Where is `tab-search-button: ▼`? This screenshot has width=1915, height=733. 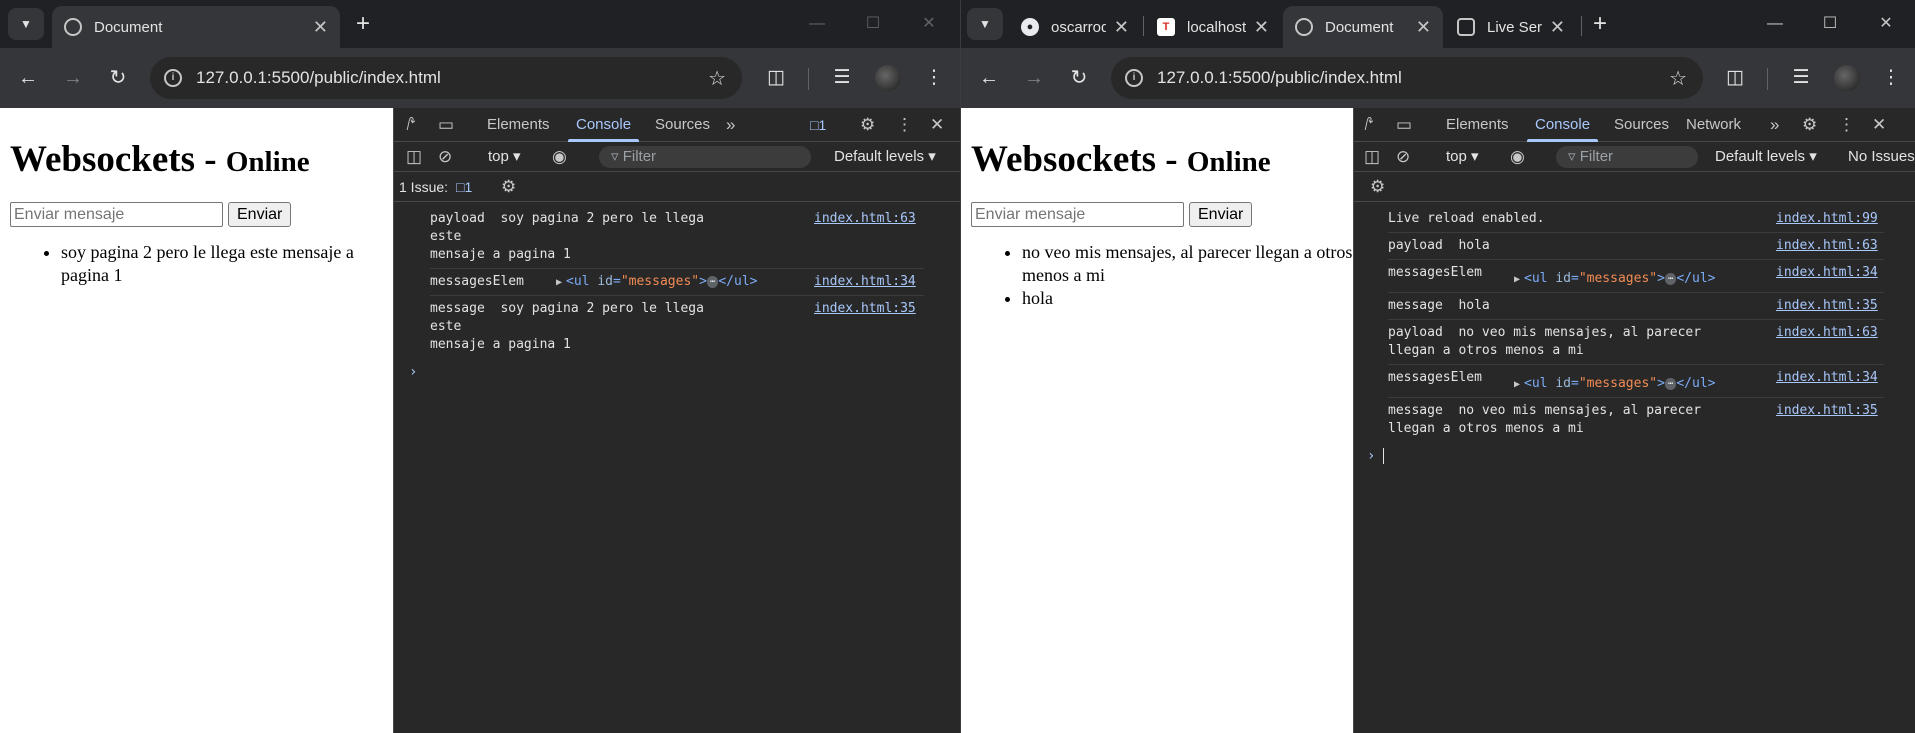
tab-search-button: ▼ is located at coordinates (985, 24).